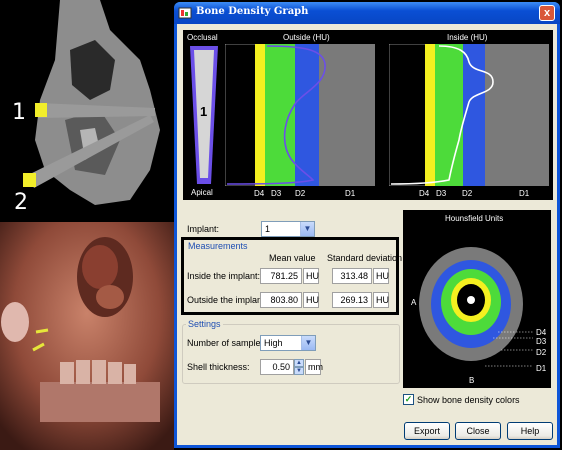 The width and height of the screenshot is (562, 450). What do you see at coordinates (365, 258) in the screenshot?
I see `std-column-header: Standard deviation` at bounding box center [365, 258].